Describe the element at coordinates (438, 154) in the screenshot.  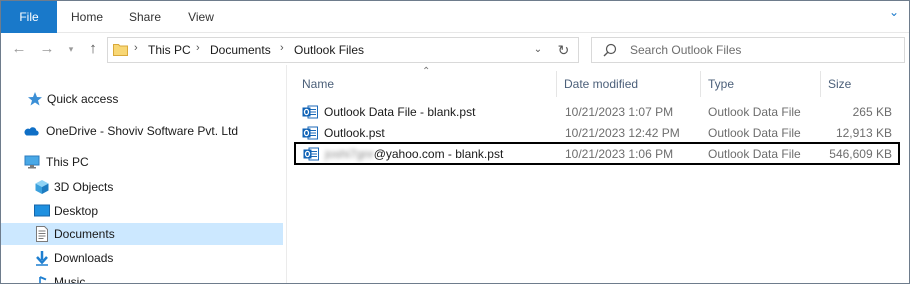
I see `file-name-visible: @yahoo.com - blank.pst` at that location.